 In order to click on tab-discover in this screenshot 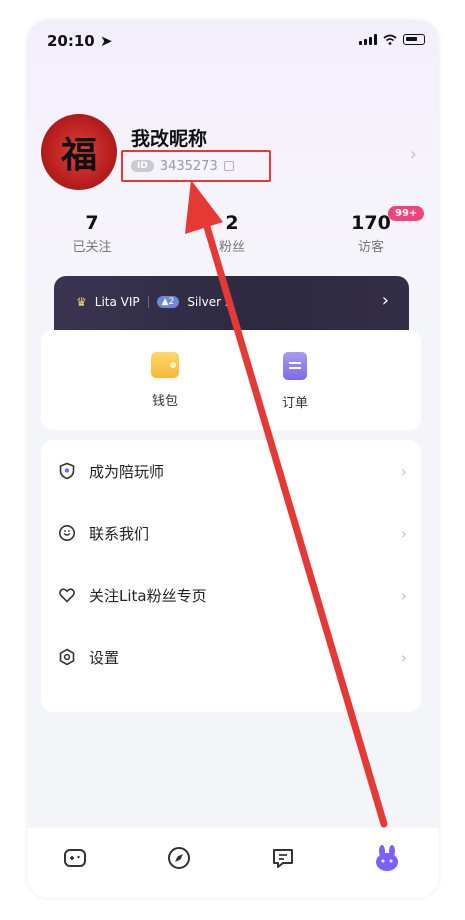, I will do `click(179, 858)`.